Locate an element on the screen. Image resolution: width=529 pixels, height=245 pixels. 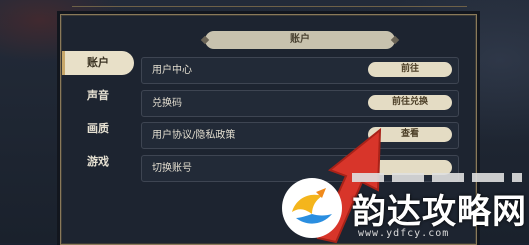
user-center-button: 前往 is located at coordinates (410, 69).